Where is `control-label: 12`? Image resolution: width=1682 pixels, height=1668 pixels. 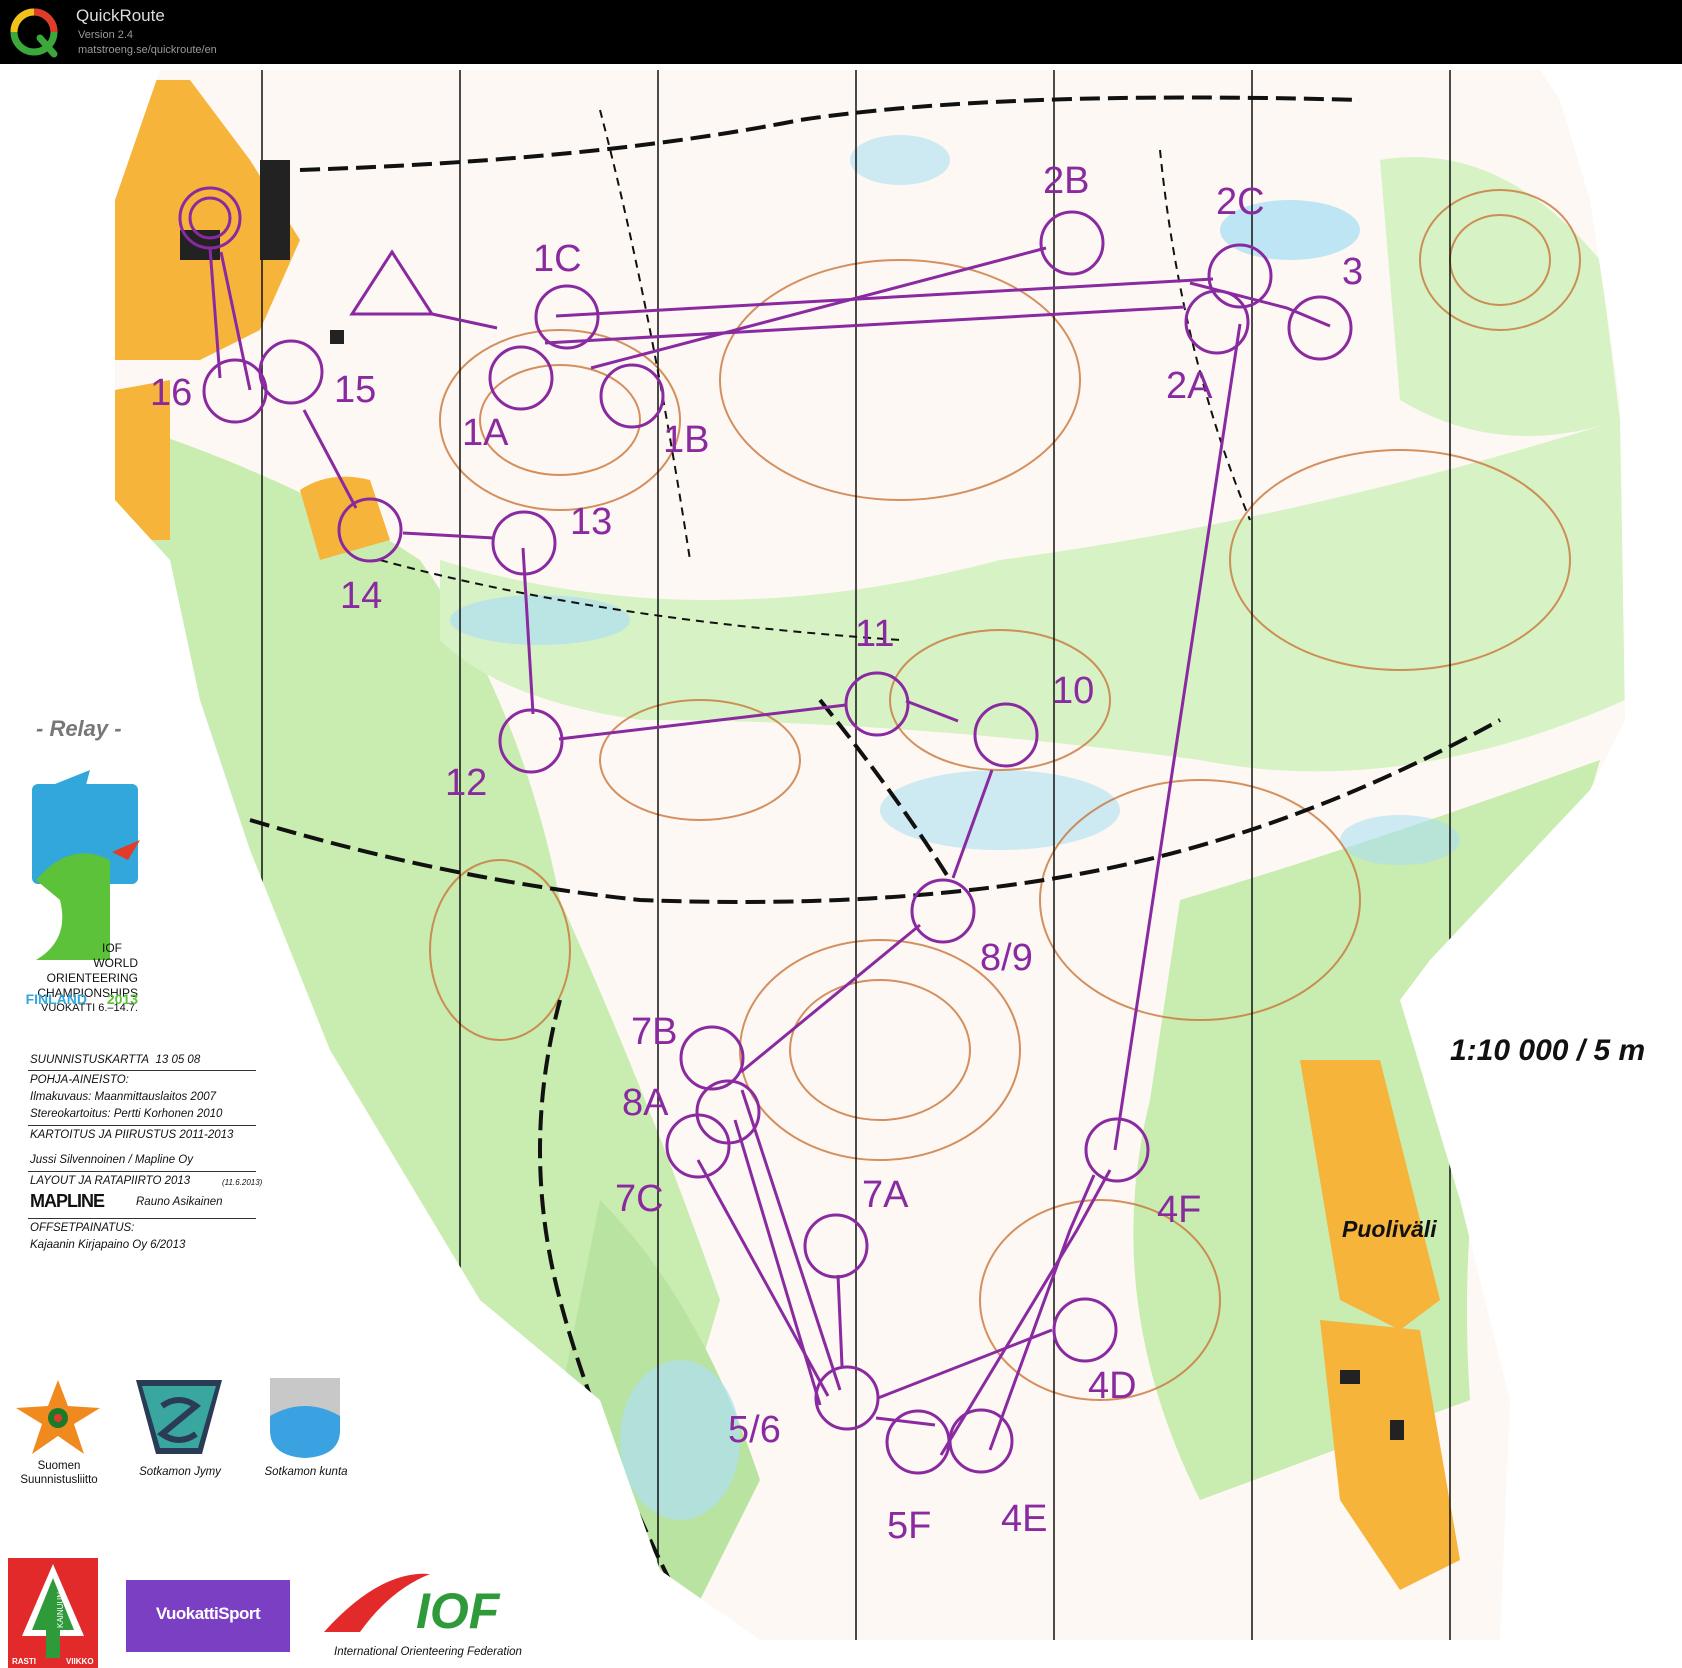 control-label: 12 is located at coordinates (466, 783).